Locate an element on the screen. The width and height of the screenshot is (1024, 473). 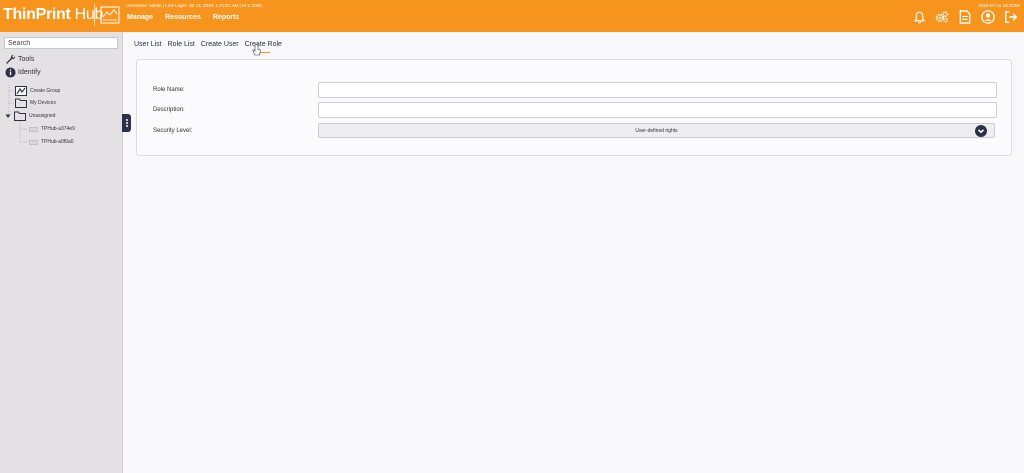
tab-create-role: Create Role is located at coordinates (263, 44).